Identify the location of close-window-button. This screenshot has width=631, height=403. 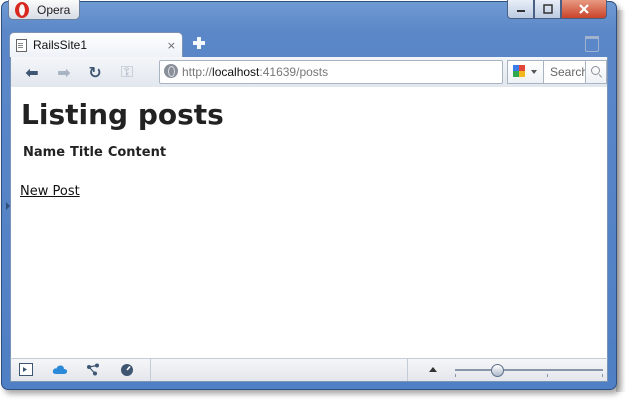
(584, 9).